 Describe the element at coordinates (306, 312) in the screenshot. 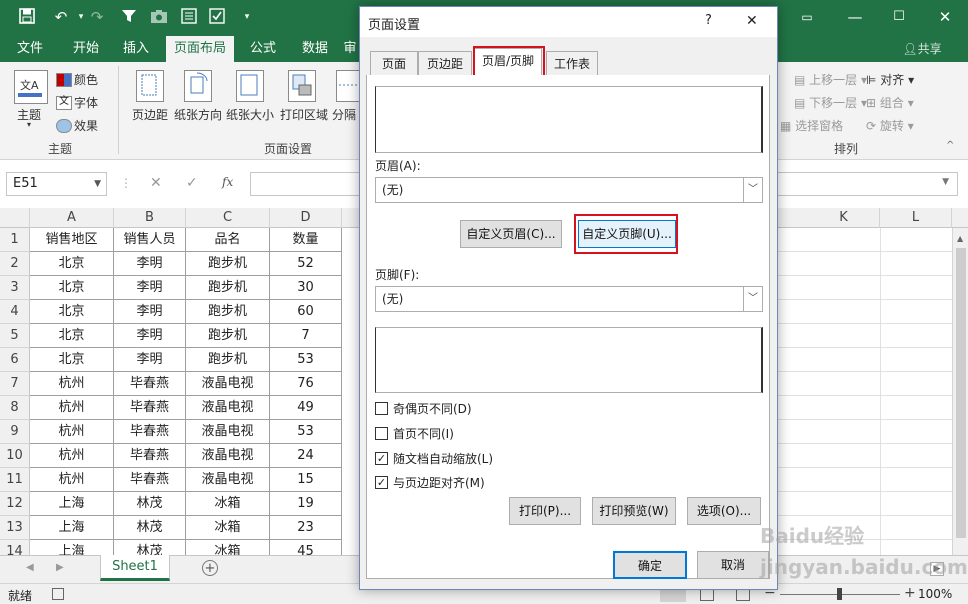

I see `table-cell: 60` at that location.